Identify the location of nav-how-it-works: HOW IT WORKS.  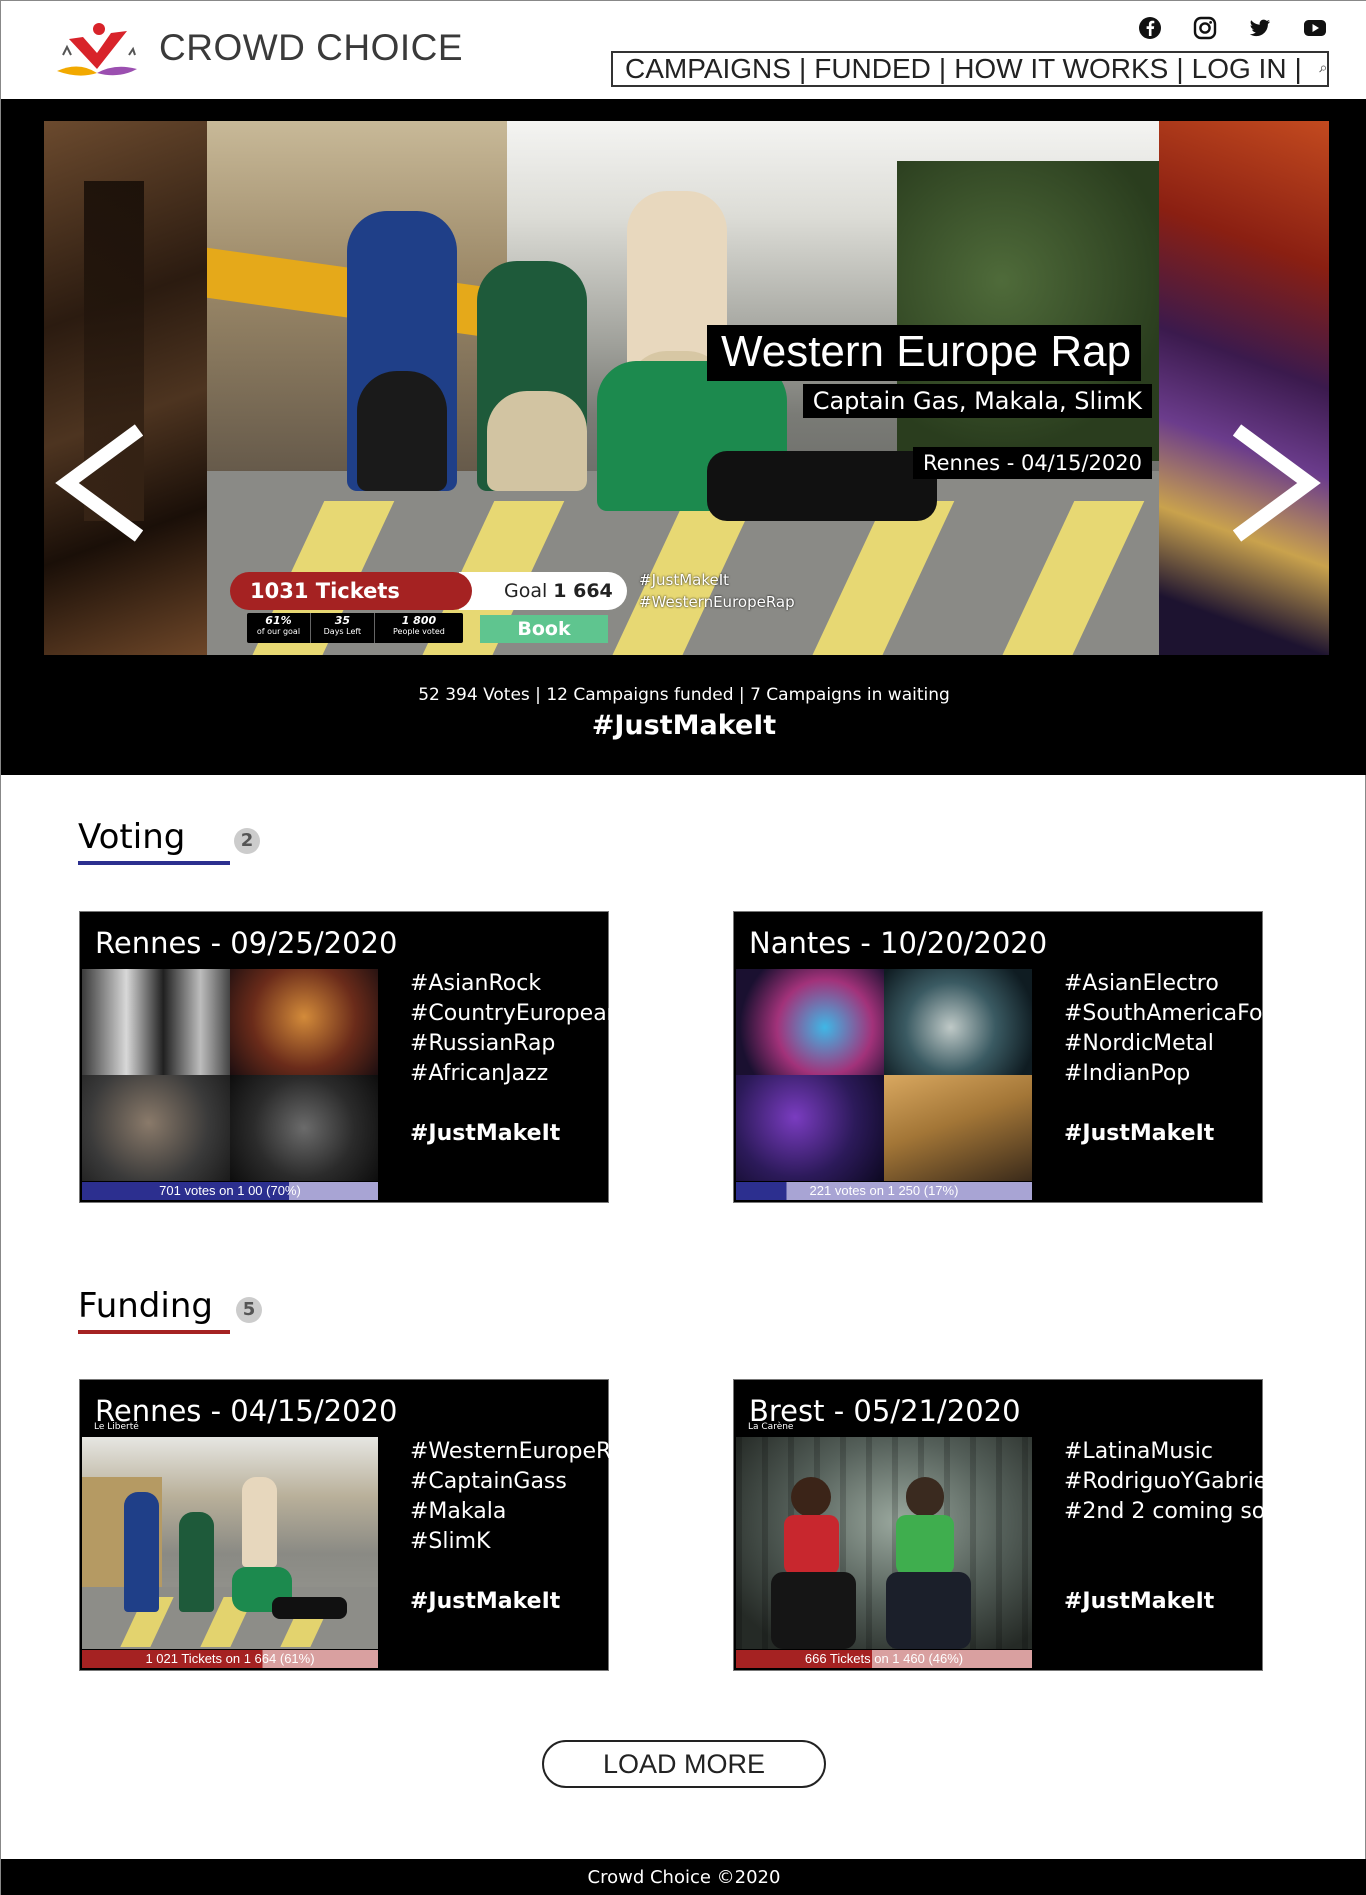
(1061, 69).